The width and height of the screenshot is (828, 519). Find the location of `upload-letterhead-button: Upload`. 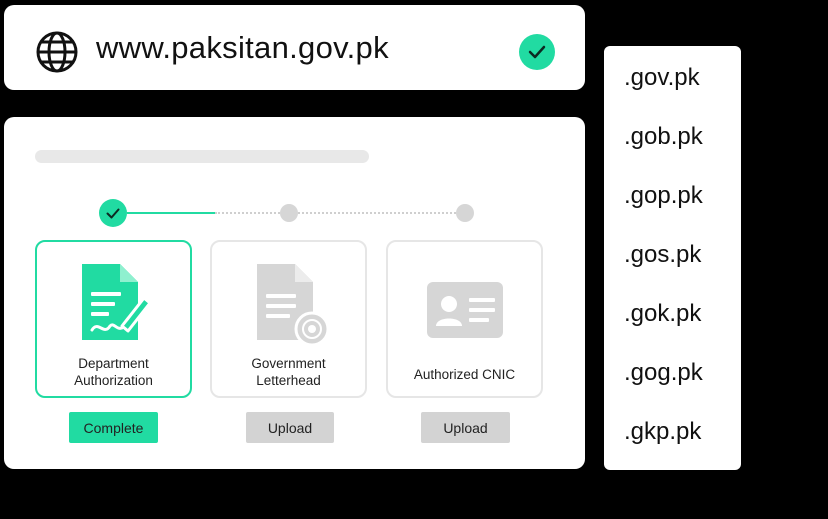

upload-letterhead-button: Upload is located at coordinates (290, 427).